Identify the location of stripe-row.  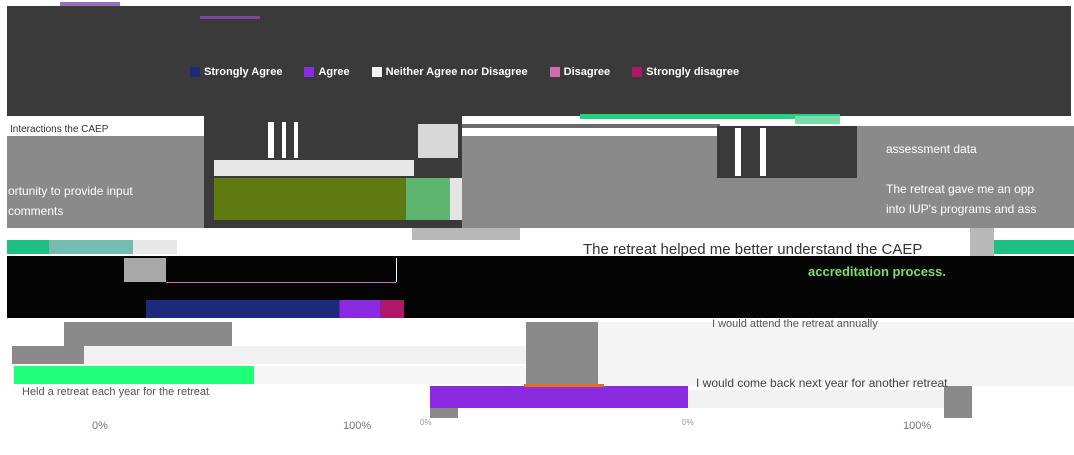
(314, 168).